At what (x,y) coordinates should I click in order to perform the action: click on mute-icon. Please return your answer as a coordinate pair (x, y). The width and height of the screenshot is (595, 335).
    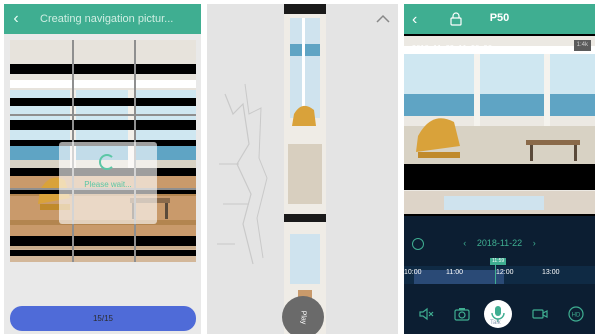
    Looking at the image, I should click on (426, 314).